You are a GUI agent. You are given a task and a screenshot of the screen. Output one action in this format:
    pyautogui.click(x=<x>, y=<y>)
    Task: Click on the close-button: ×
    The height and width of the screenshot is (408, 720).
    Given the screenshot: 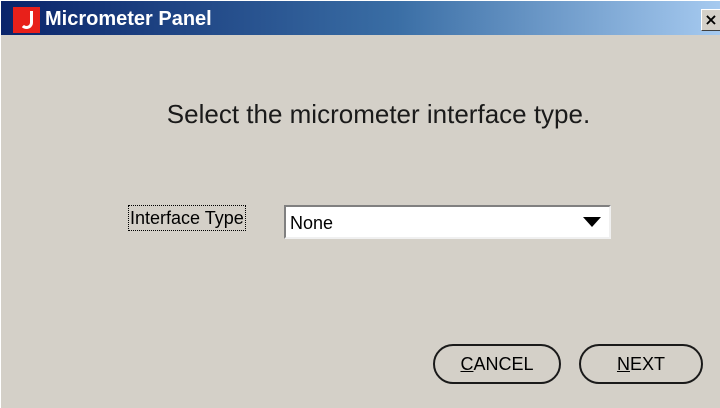 What is the action you would take?
    pyautogui.click(x=710, y=20)
    